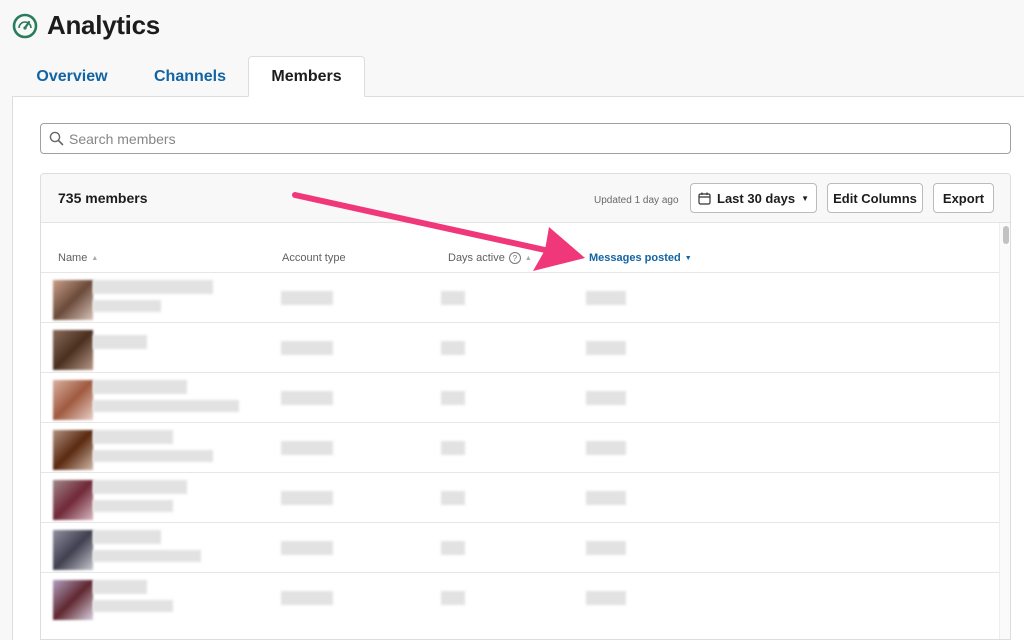 Image resolution: width=1024 pixels, height=640 pixels. I want to click on search-box, so click(525, 138).